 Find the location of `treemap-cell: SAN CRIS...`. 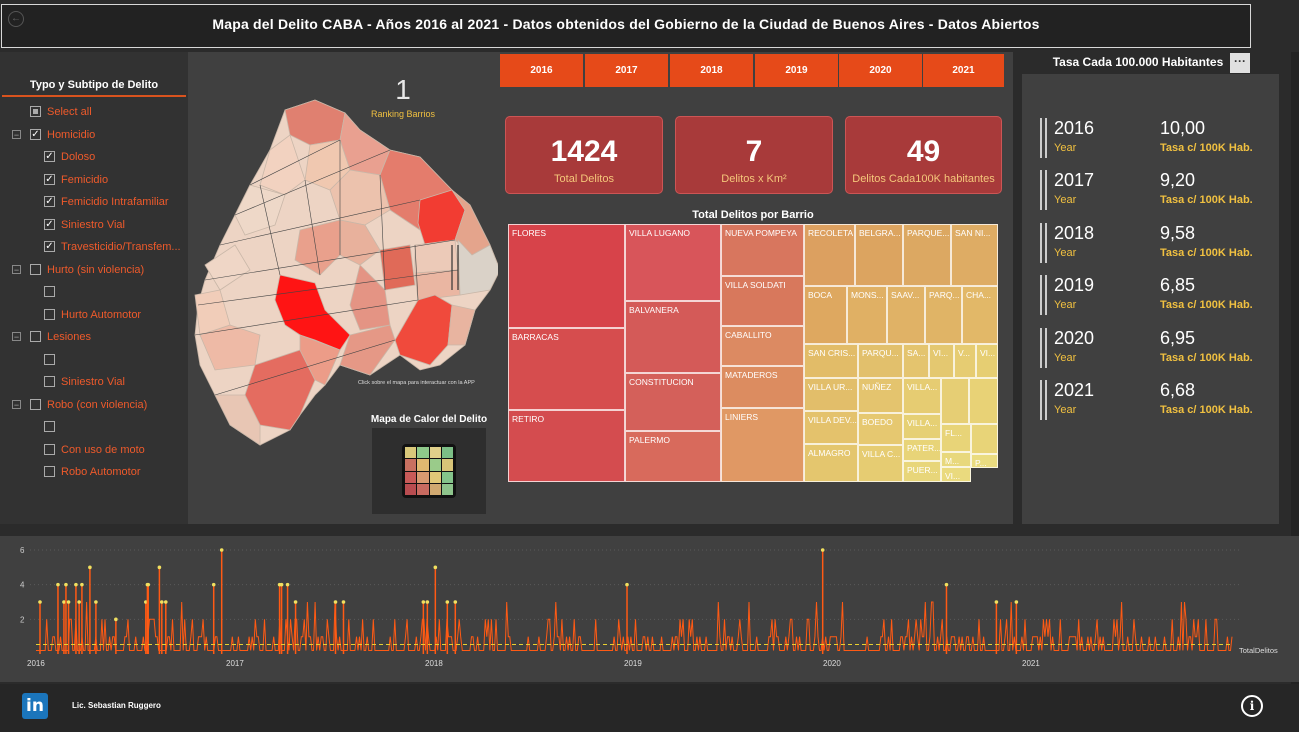

treemap-cell: SAN CRIS... is located at coordinates (831, 361).